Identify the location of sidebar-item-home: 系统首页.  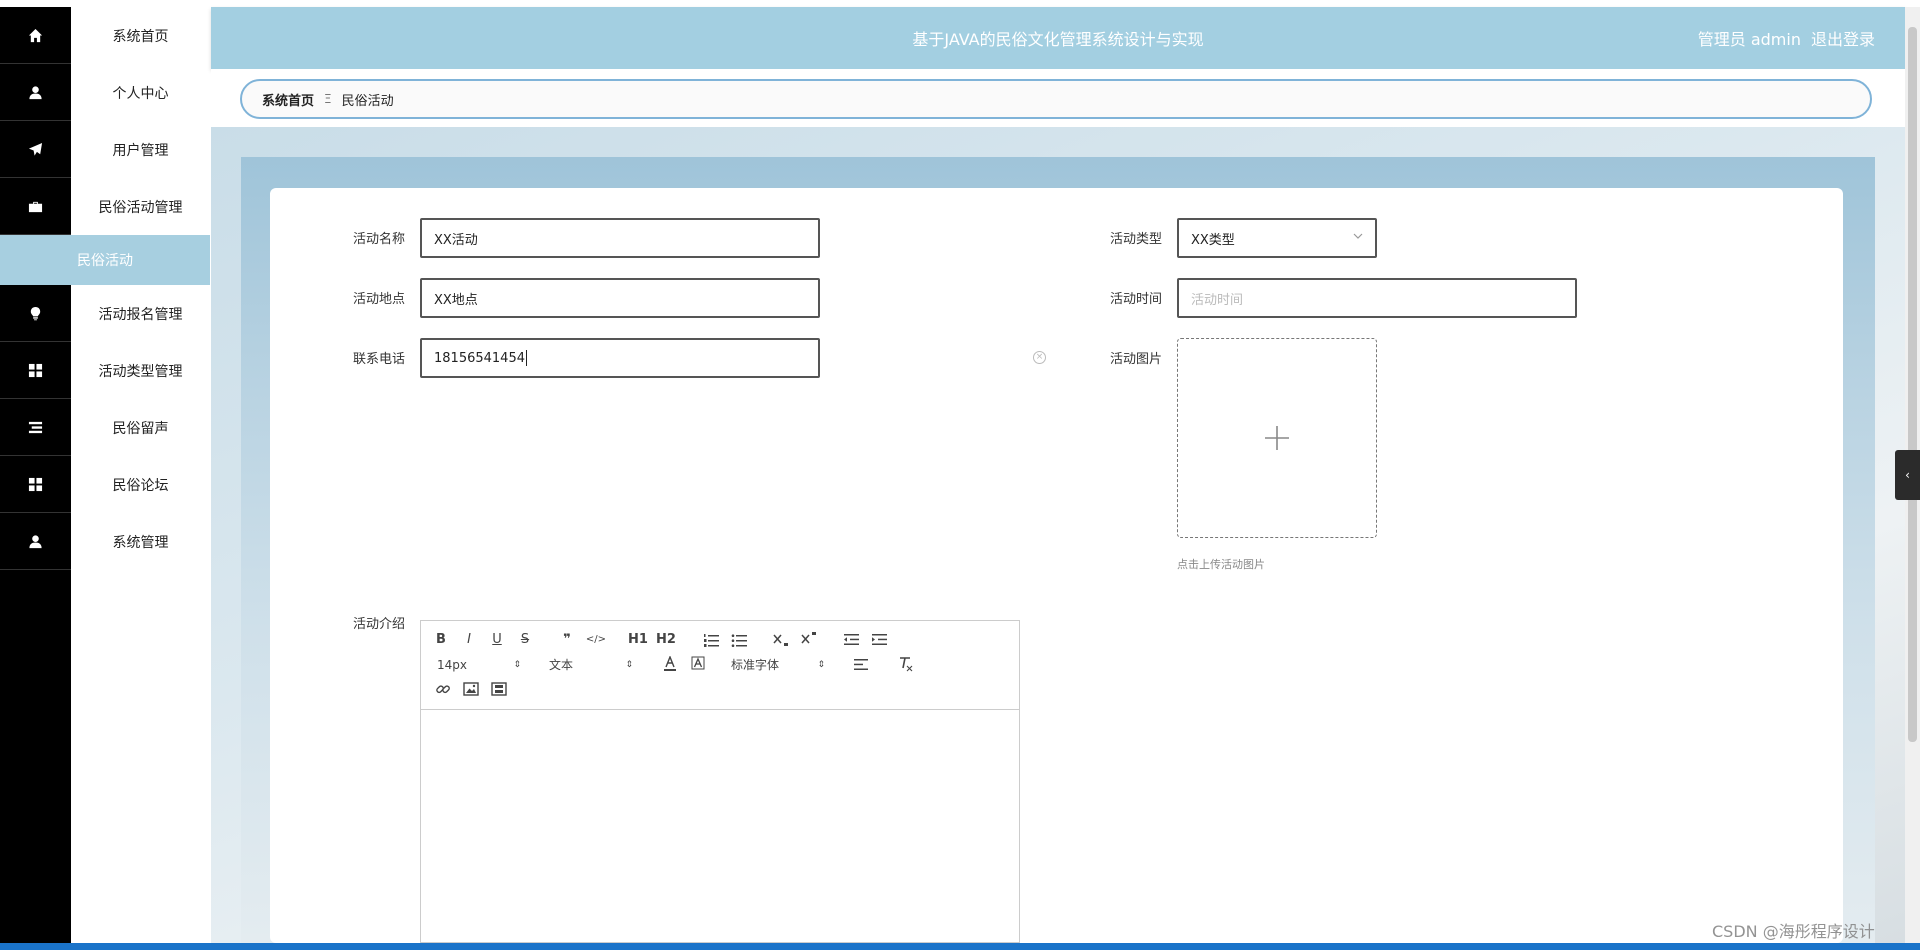
(105, 35).